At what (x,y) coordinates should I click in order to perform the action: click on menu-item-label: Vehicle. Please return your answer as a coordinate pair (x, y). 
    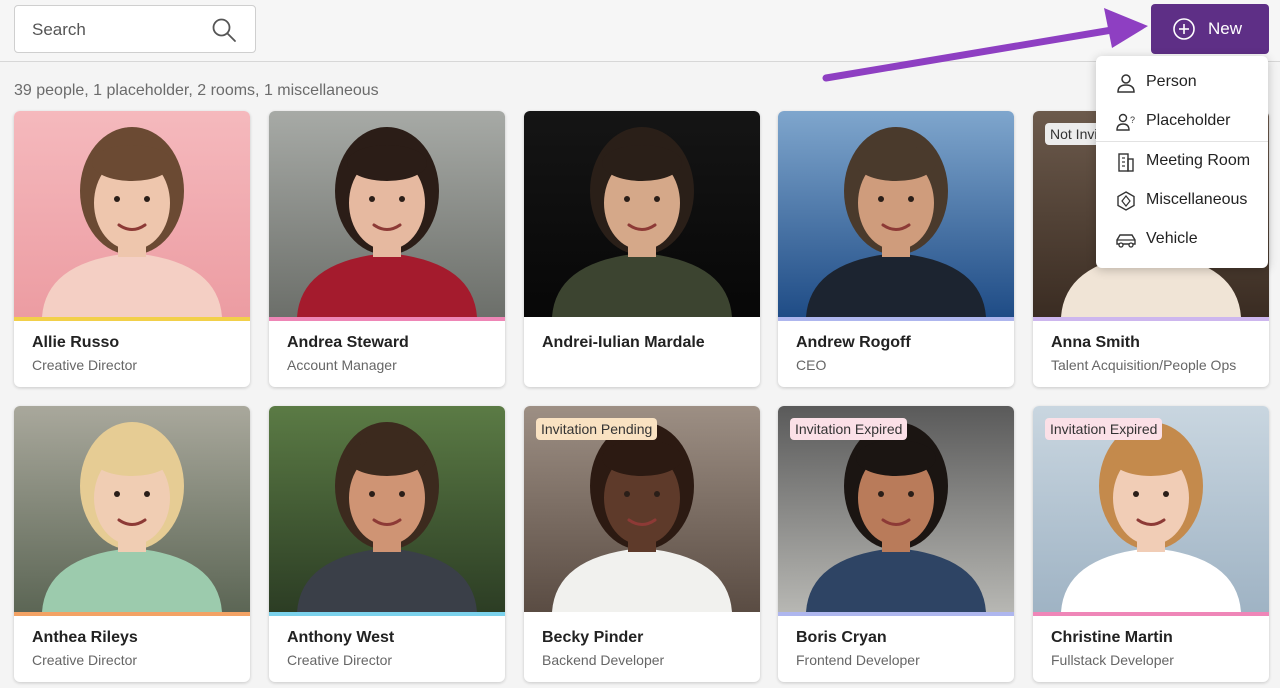
    Looking at the image, I should click on (1172, 238).